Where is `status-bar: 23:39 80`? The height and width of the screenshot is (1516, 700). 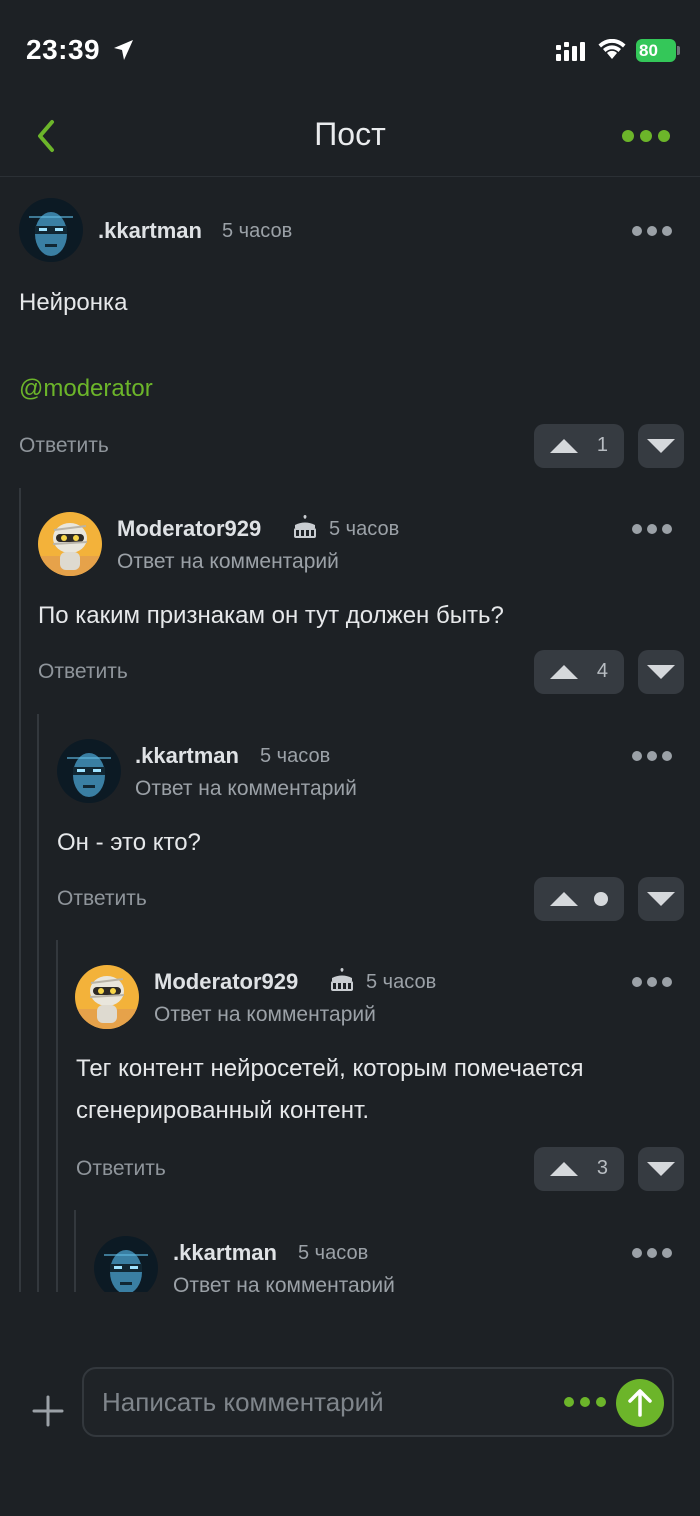 status-bar: 23:39 80 is located at coordinates (350, 50).